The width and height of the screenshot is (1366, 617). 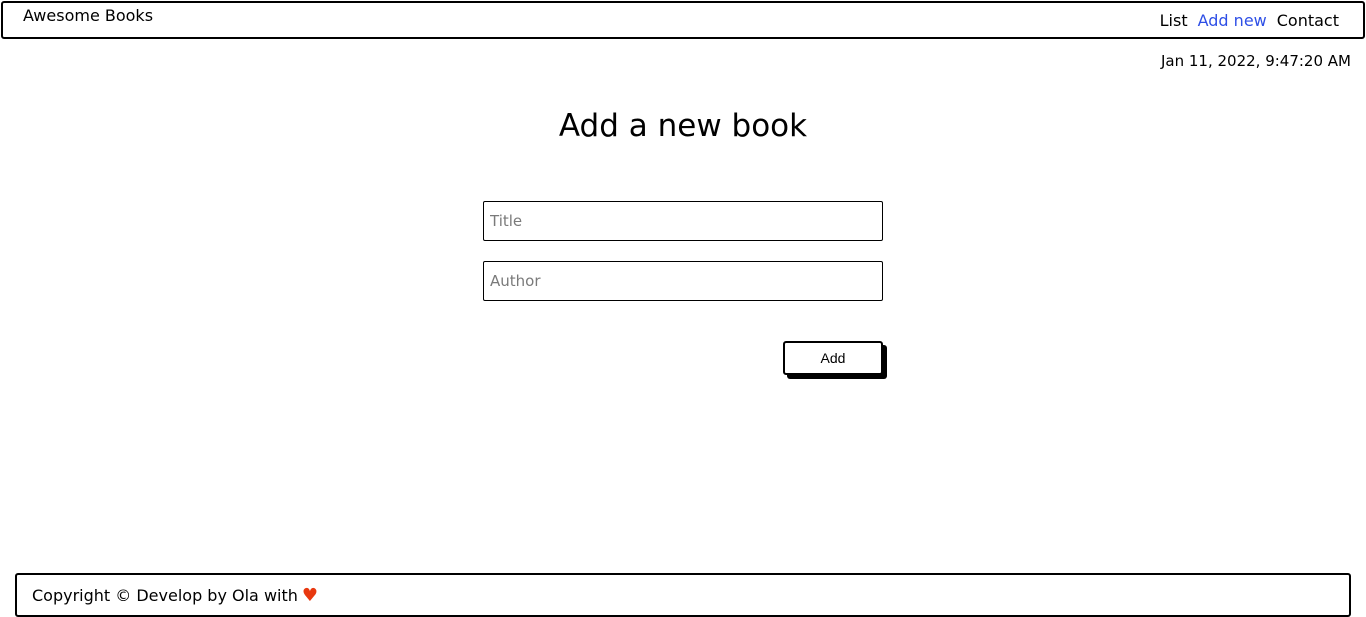 I want to click on nav-links: List Add new Contact, so click(x=1249, y=21).